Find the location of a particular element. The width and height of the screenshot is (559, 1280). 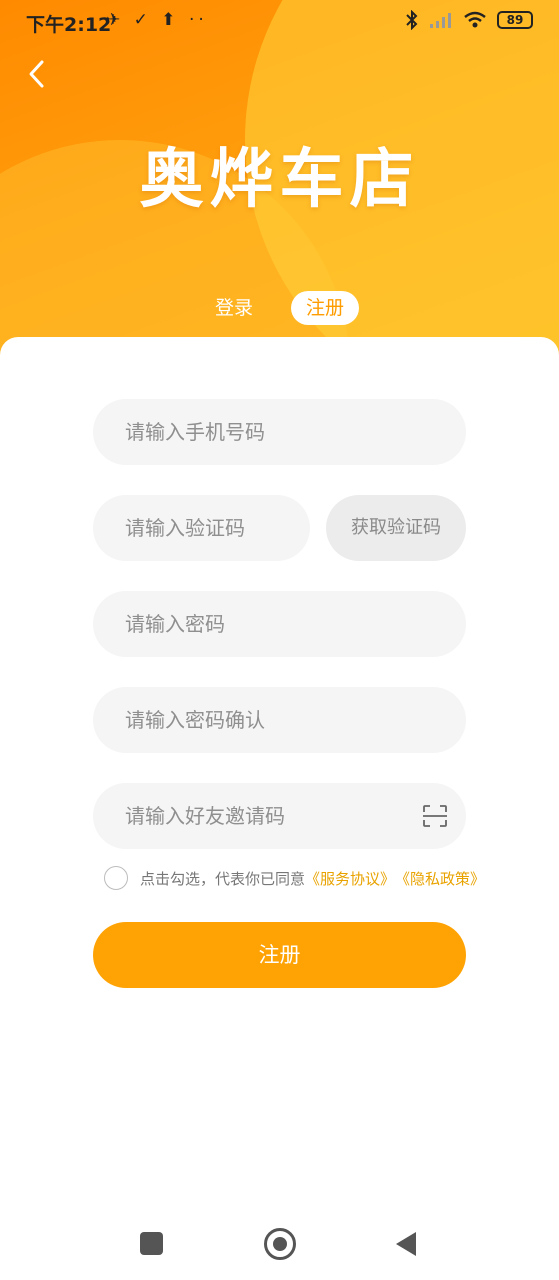

verification-code-input is located at coordinates (201, 528).